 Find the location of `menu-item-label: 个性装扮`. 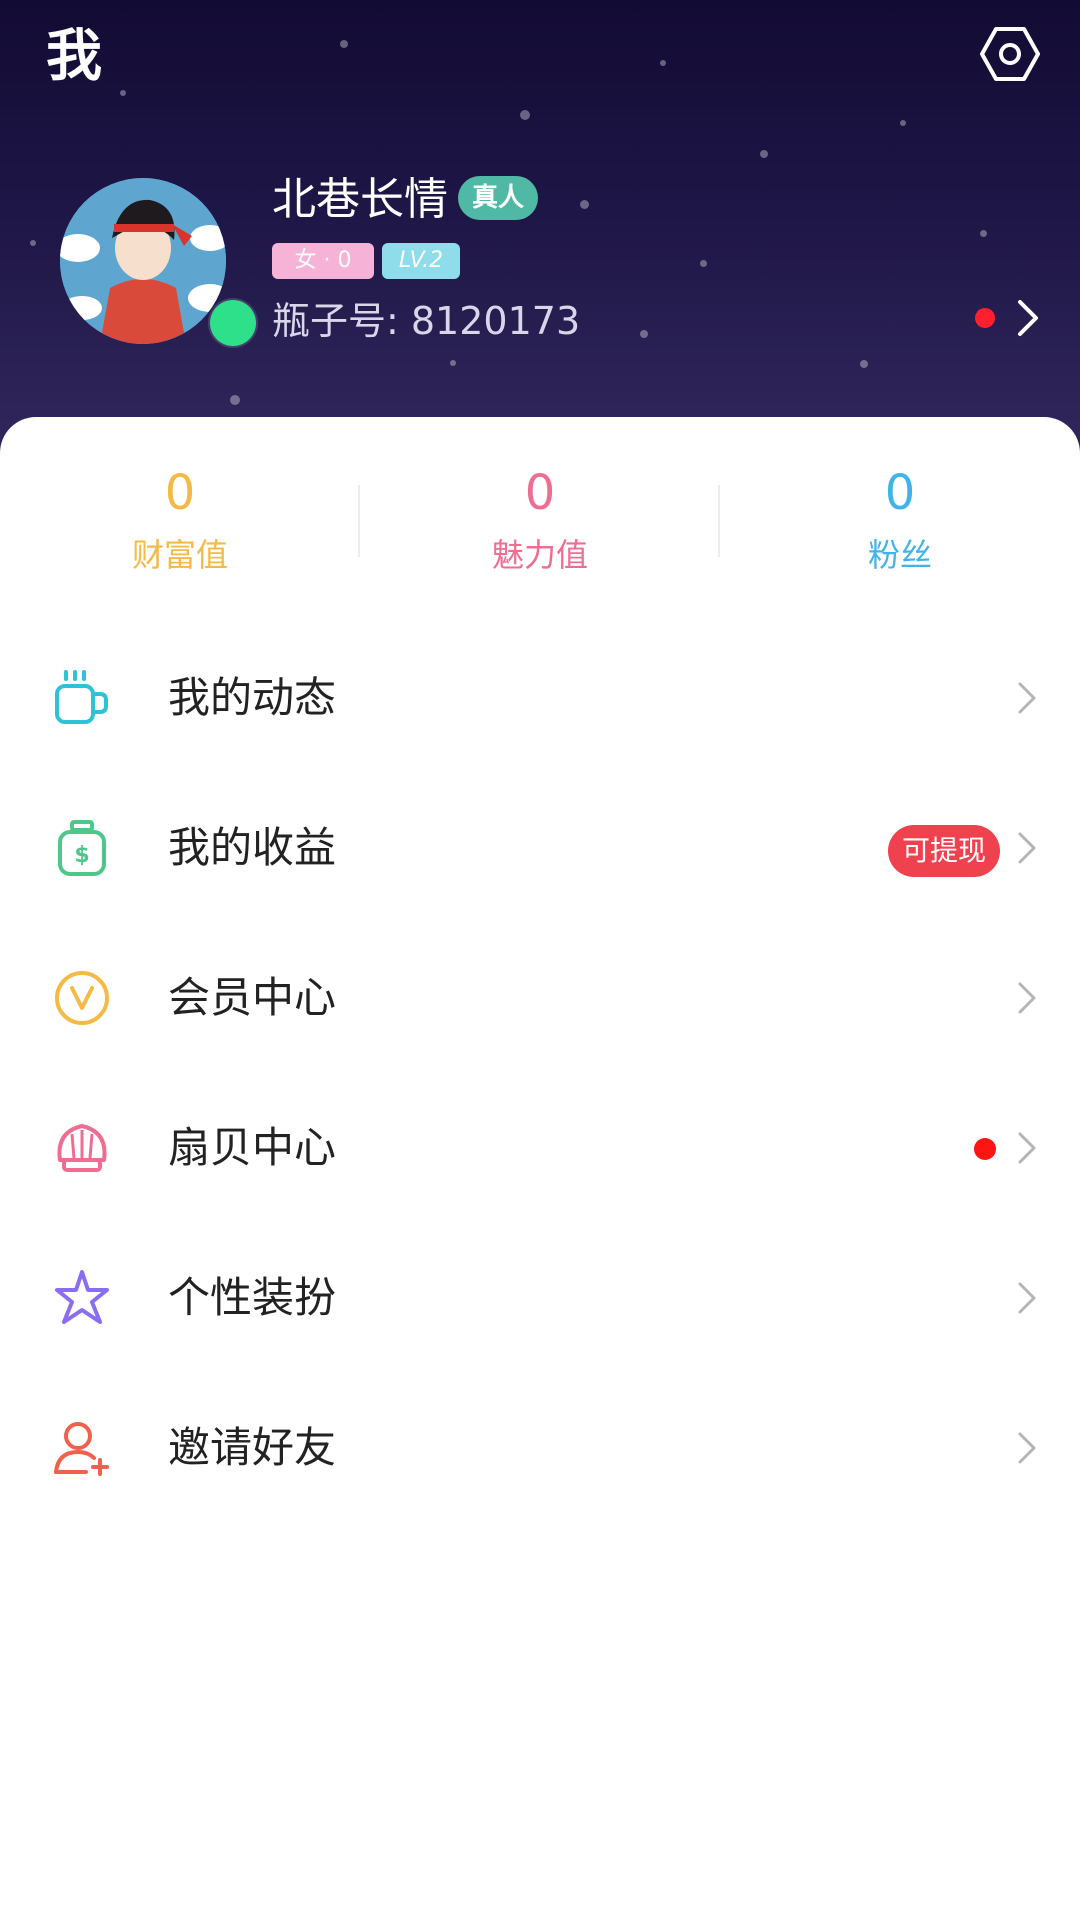

menu-item-label: 个性装扮 is located at coordinates (252, 1297).